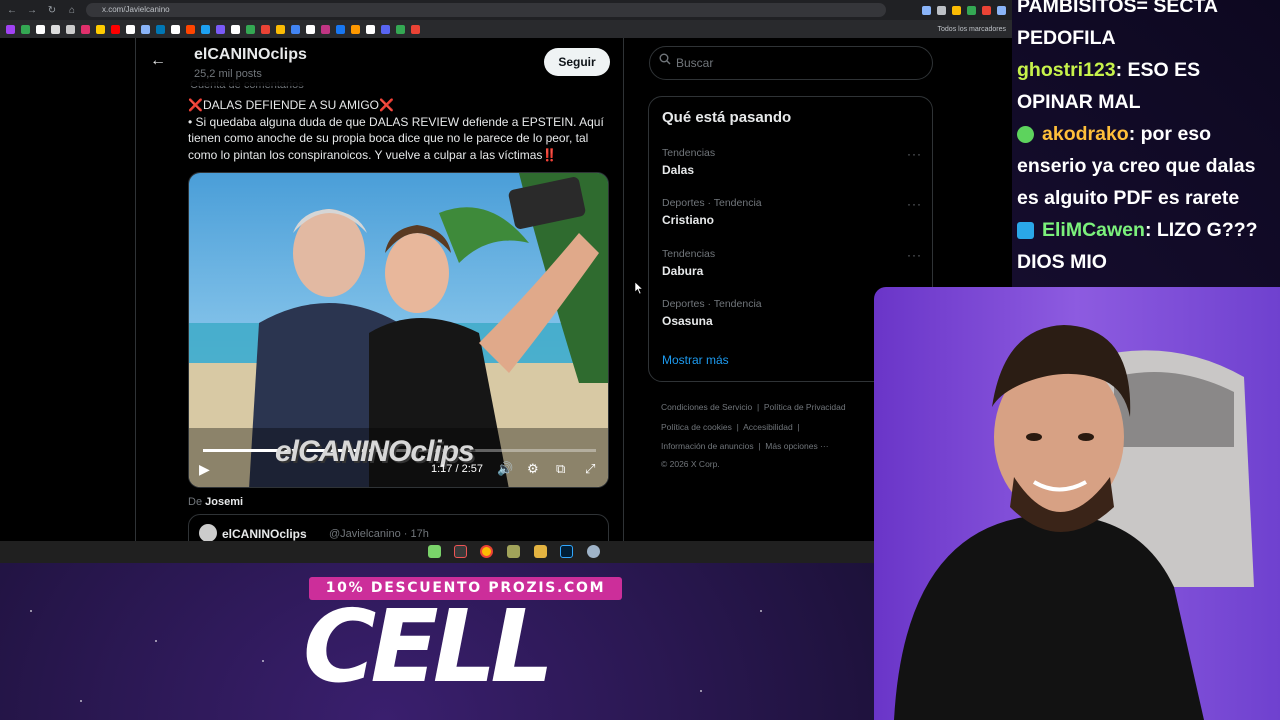 Image resolution: width=1280 pixels, height=720 pixels. I want to click on avatar, so click(208, 533).